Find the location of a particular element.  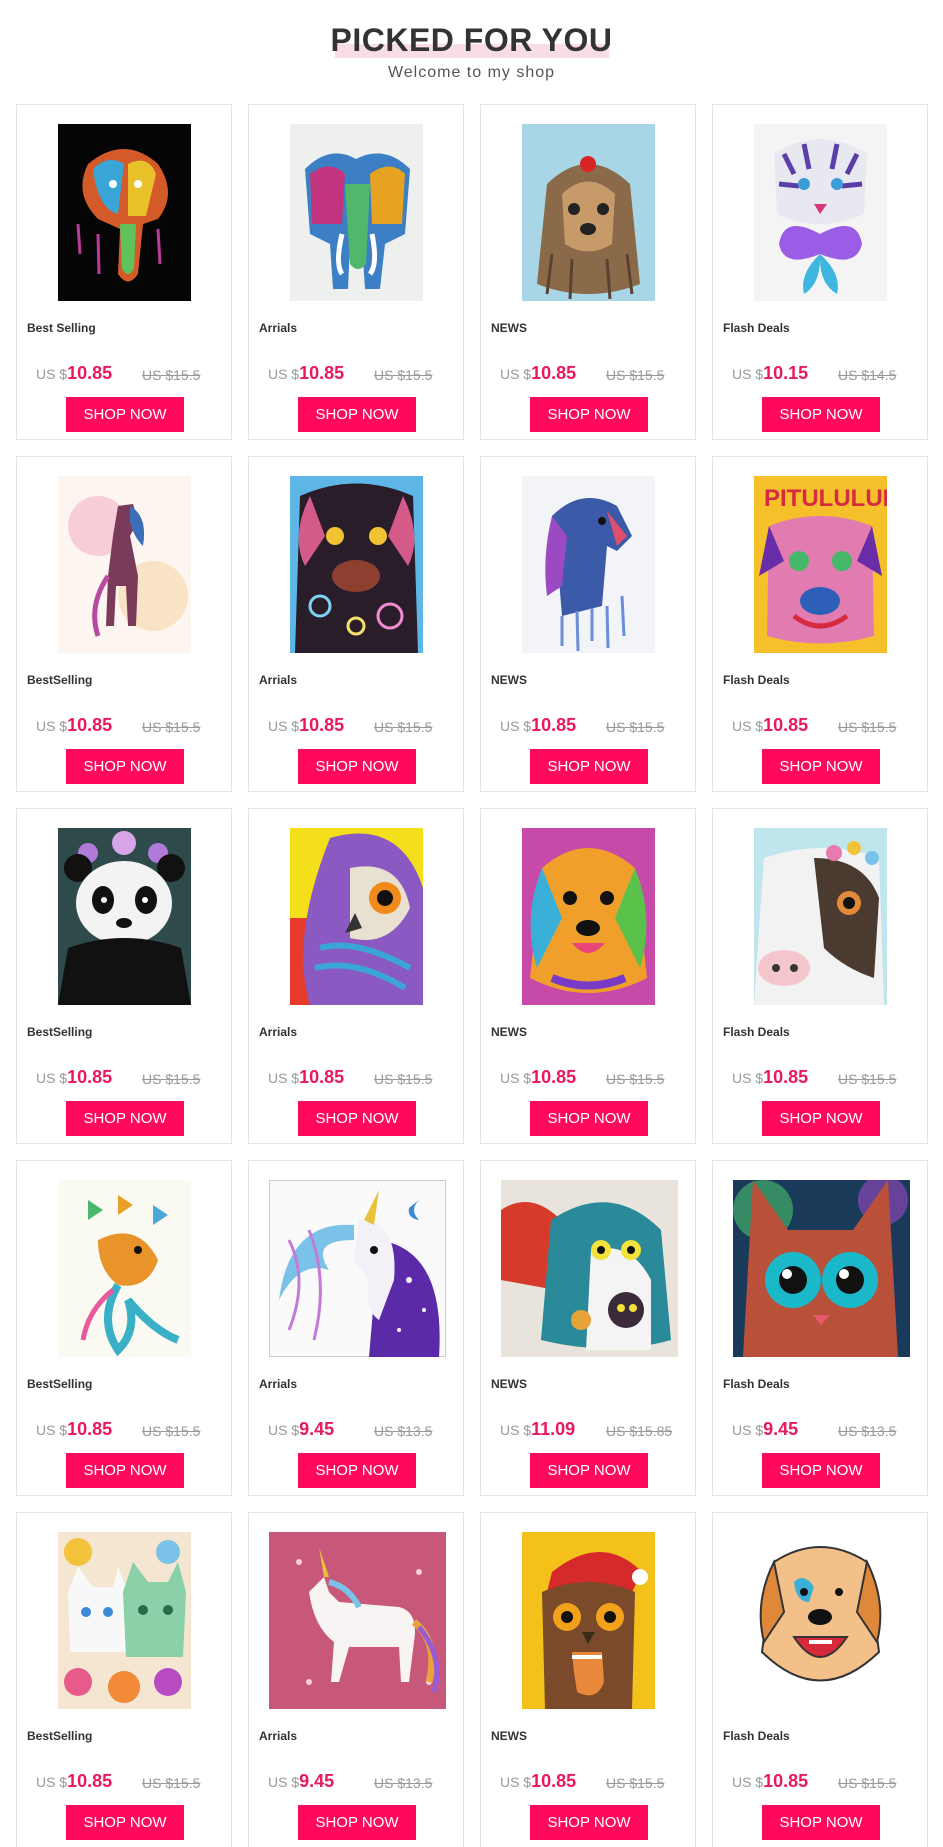

product-card: NEWS US $11.09 US $15.85 SHOP NOW is located at coordinates (588, 1328).